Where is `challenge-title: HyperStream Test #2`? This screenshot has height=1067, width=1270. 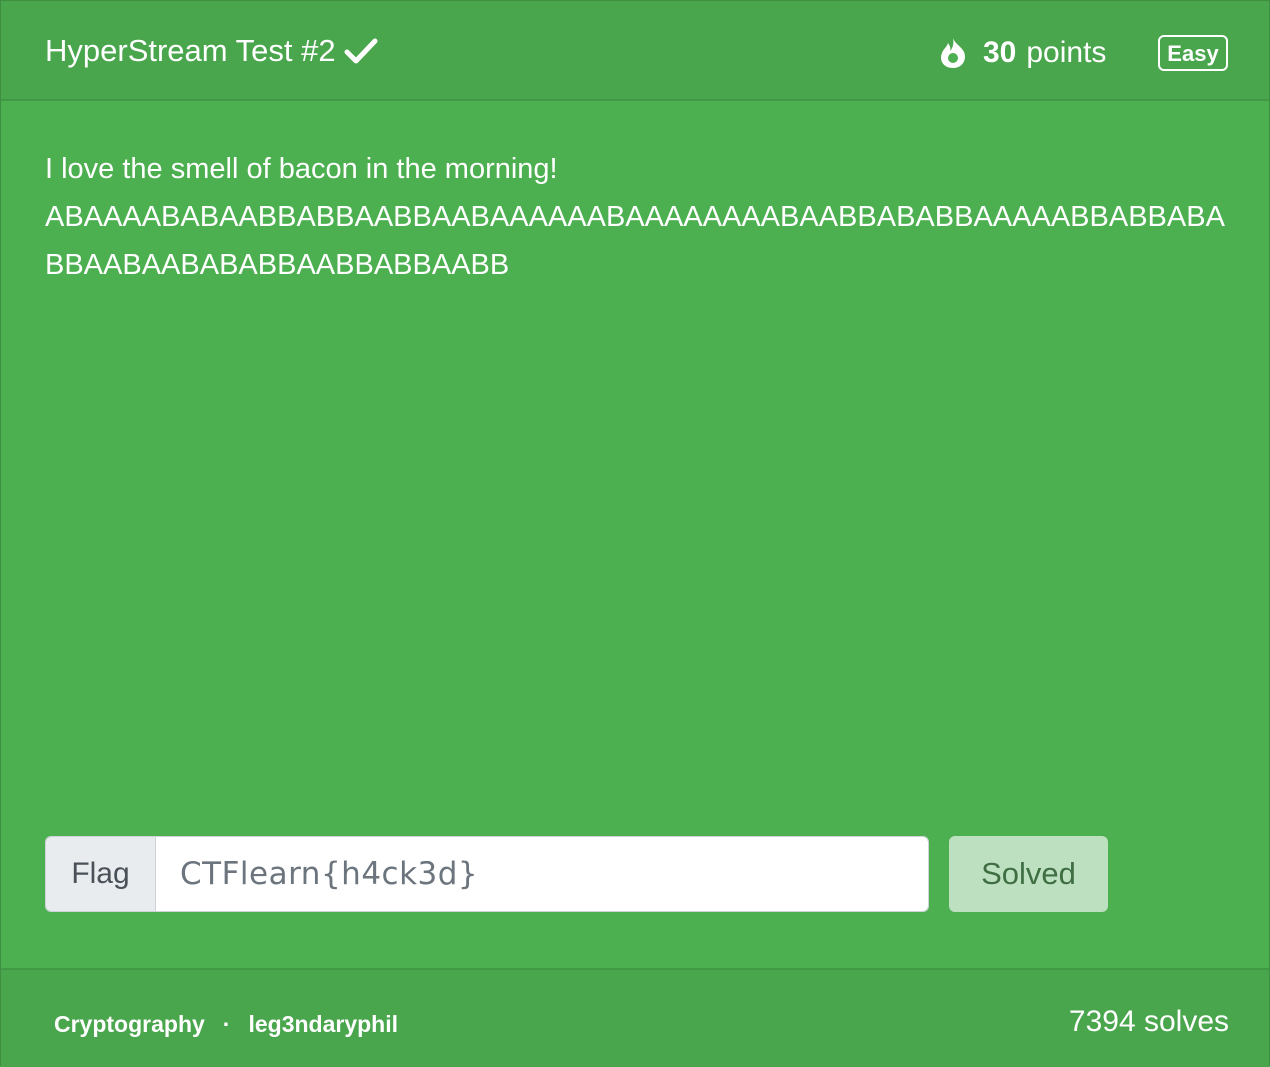 challenge-title: HyperStream Test #2 is located at coordinates (211, 51).